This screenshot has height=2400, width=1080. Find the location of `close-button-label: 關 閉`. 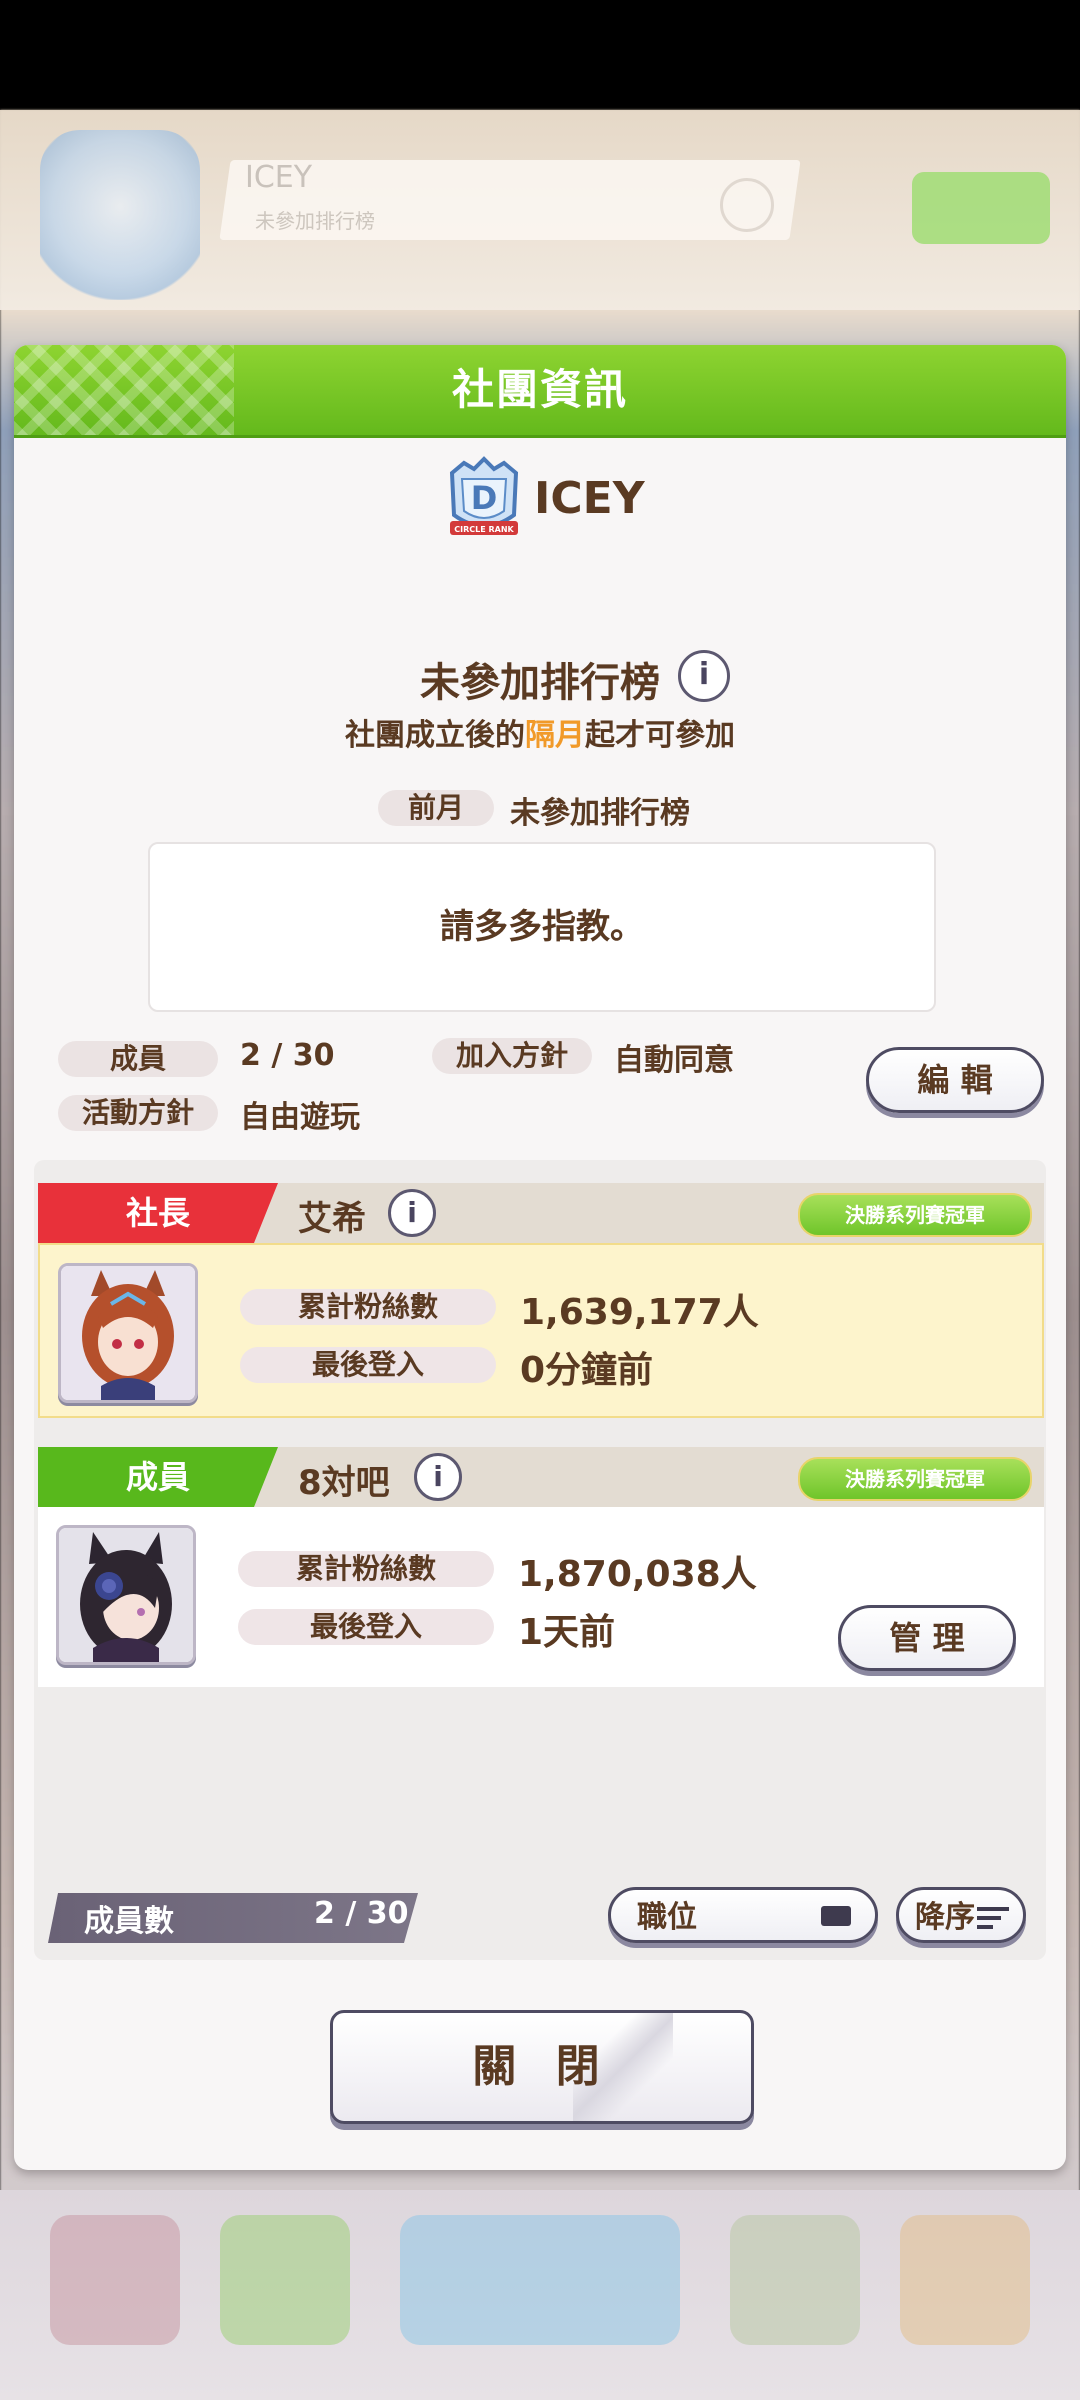

close-button-label: 關 閉 is located at coordinates (542, 2066).